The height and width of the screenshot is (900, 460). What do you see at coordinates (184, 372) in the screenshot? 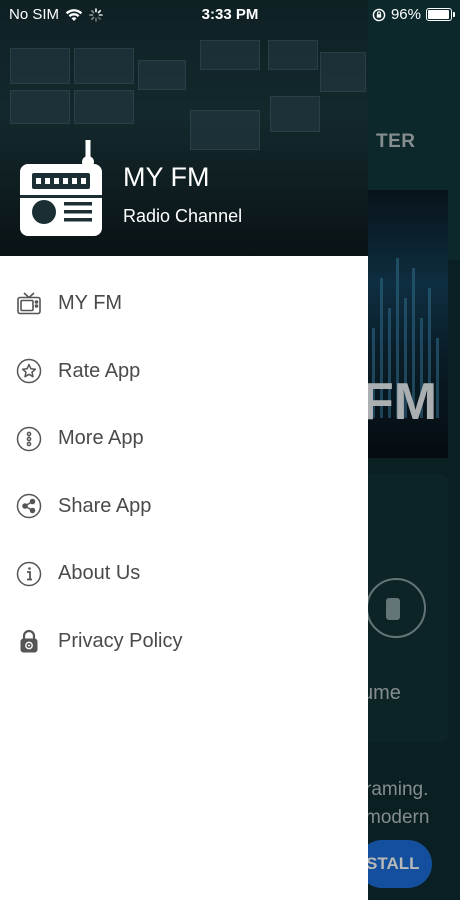
I see `menu-item-rate-app: Rate App` at bounding box center [184, 372].